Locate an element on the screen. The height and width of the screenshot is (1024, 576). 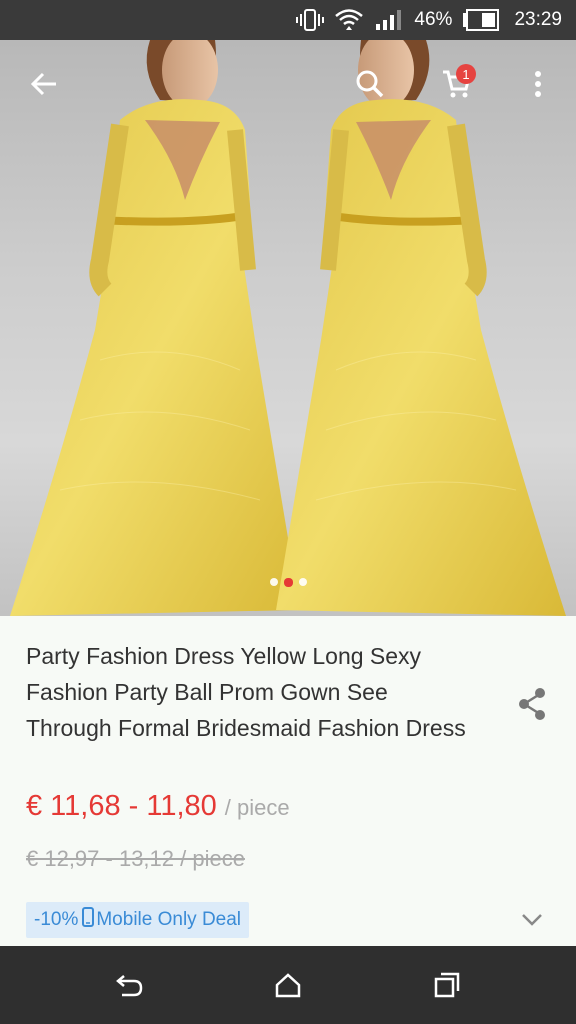
gallery-indicator is located at coordinates (288, 582).